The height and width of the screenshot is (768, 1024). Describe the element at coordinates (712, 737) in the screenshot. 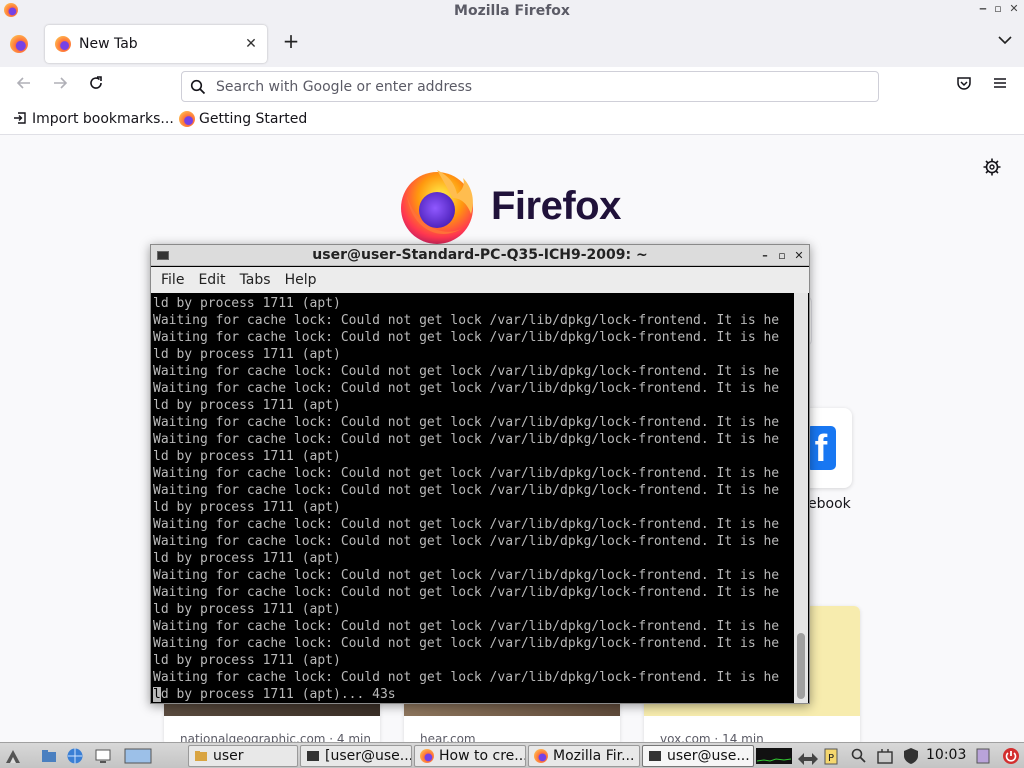

I see `story-source: vox.com · 14 min` at that location.